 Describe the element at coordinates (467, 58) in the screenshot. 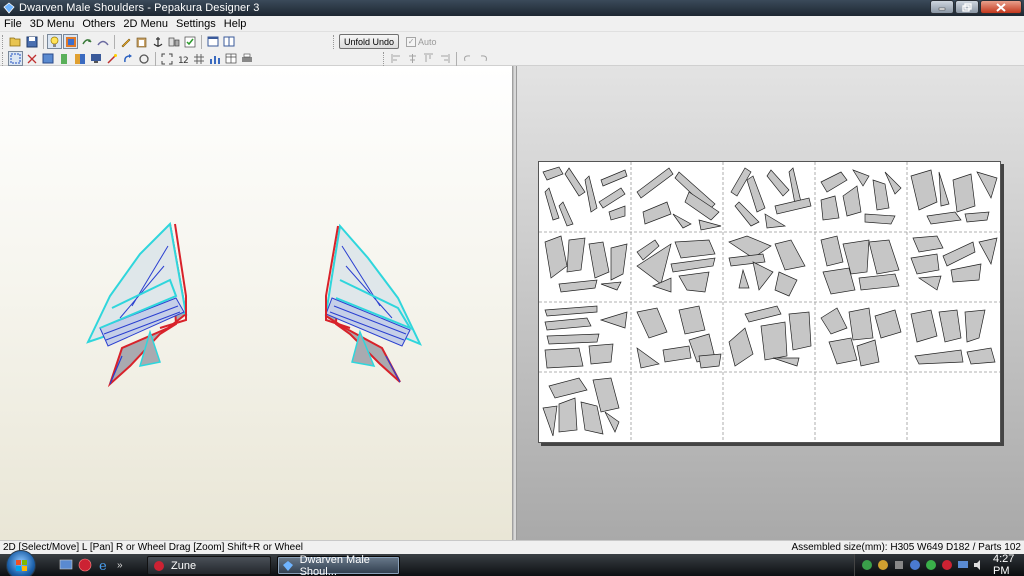

I see `rotate-left-icon` at that location.